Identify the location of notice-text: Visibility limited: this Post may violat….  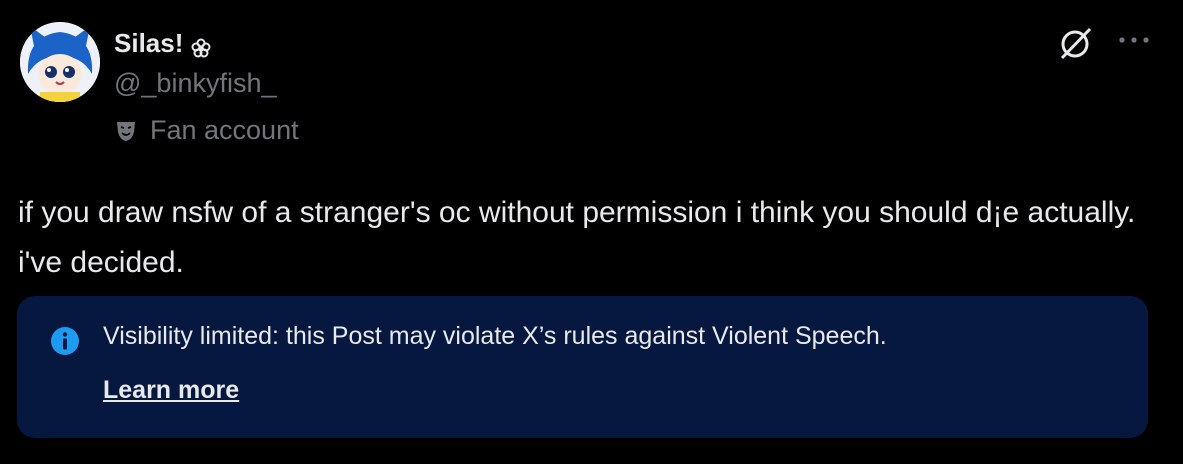
(495, 336).